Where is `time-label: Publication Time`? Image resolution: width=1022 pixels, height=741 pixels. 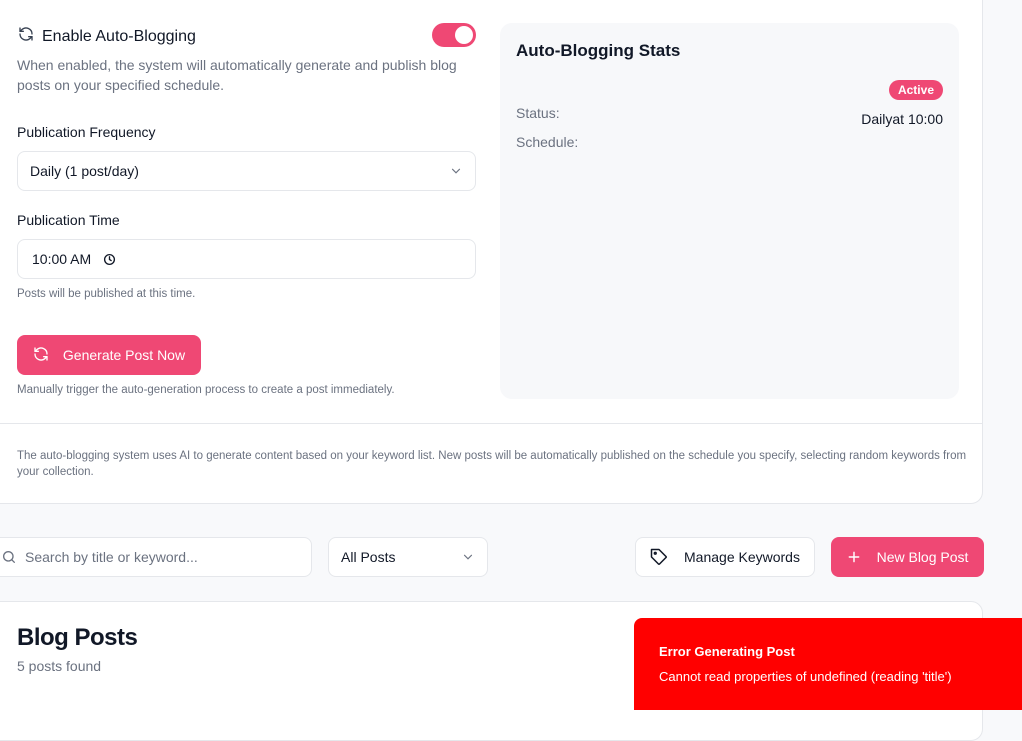 time-label: Publication Time is located at coordinates (68, 220).